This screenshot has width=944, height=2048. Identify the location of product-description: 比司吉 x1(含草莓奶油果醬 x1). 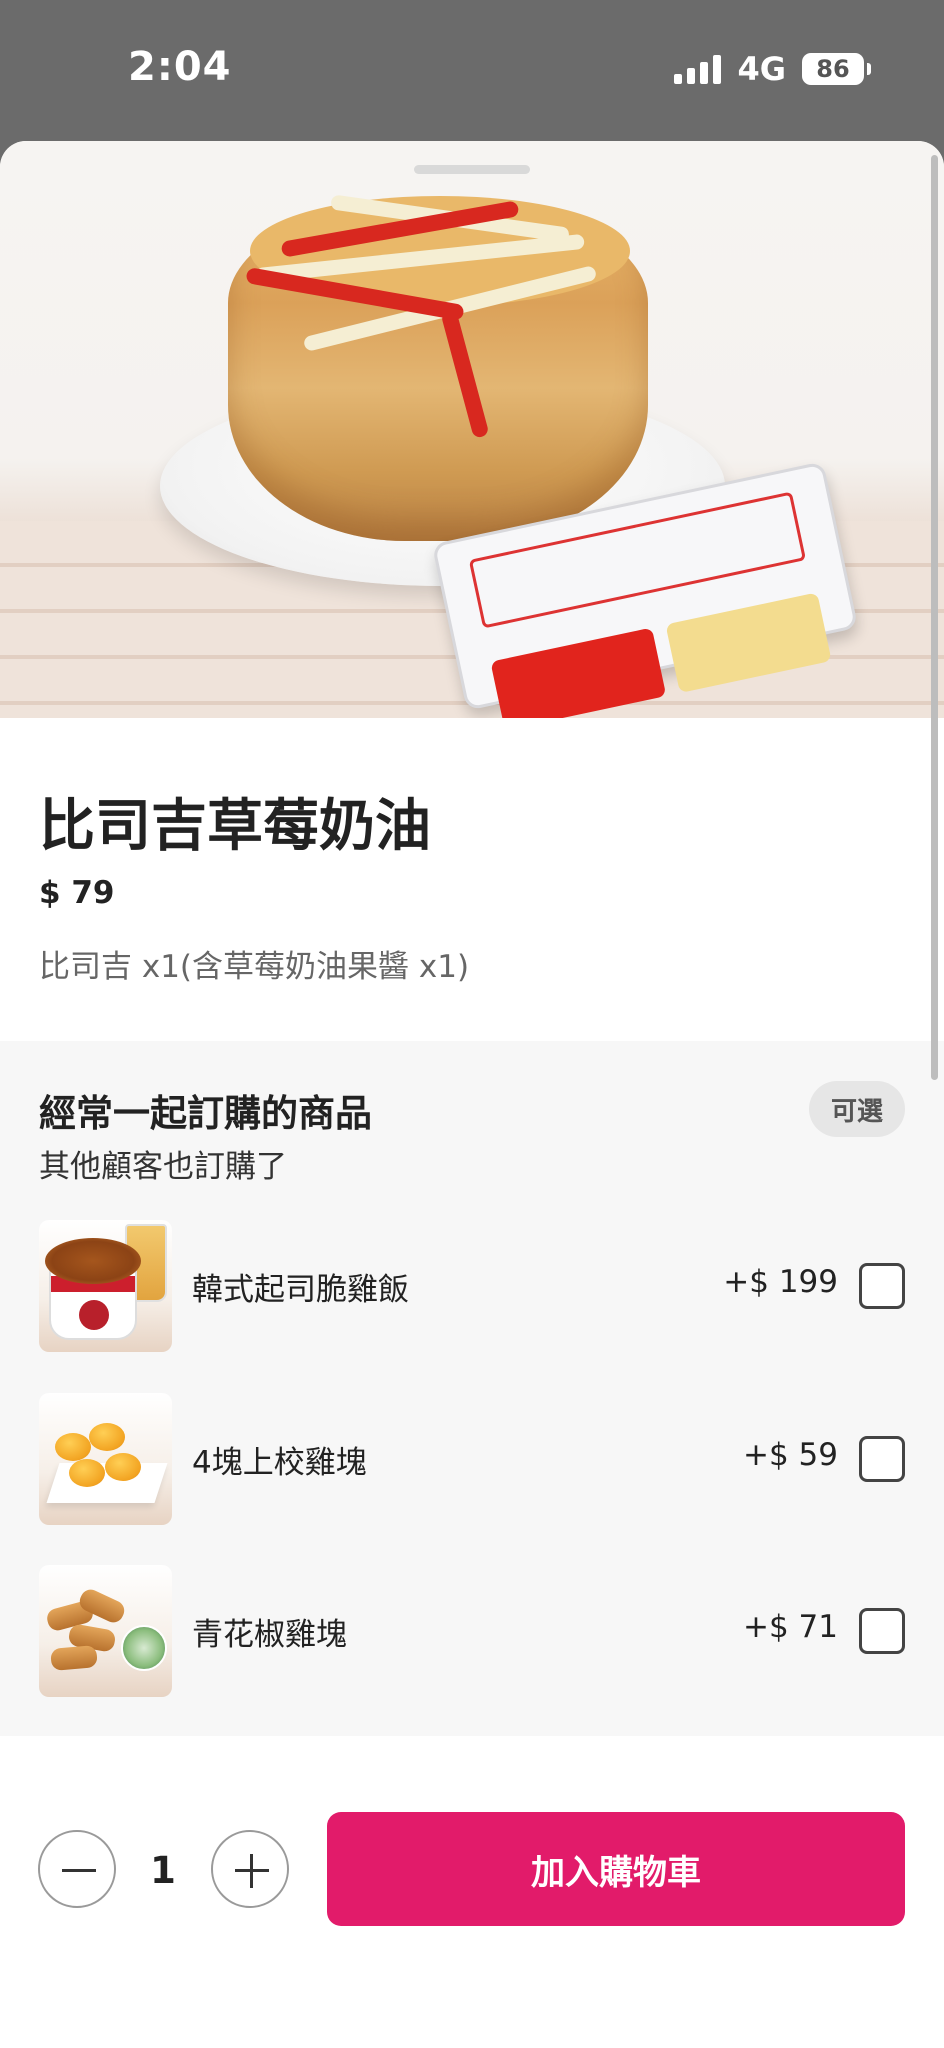
(254, 967).